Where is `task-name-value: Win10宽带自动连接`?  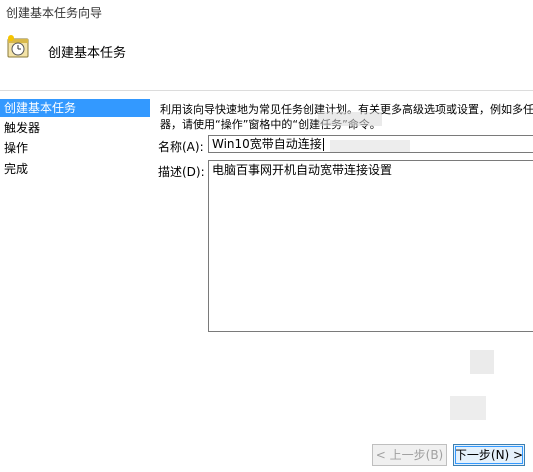
task-name-value: Win10宽带自动连接 is located at coordinates (267, 144).